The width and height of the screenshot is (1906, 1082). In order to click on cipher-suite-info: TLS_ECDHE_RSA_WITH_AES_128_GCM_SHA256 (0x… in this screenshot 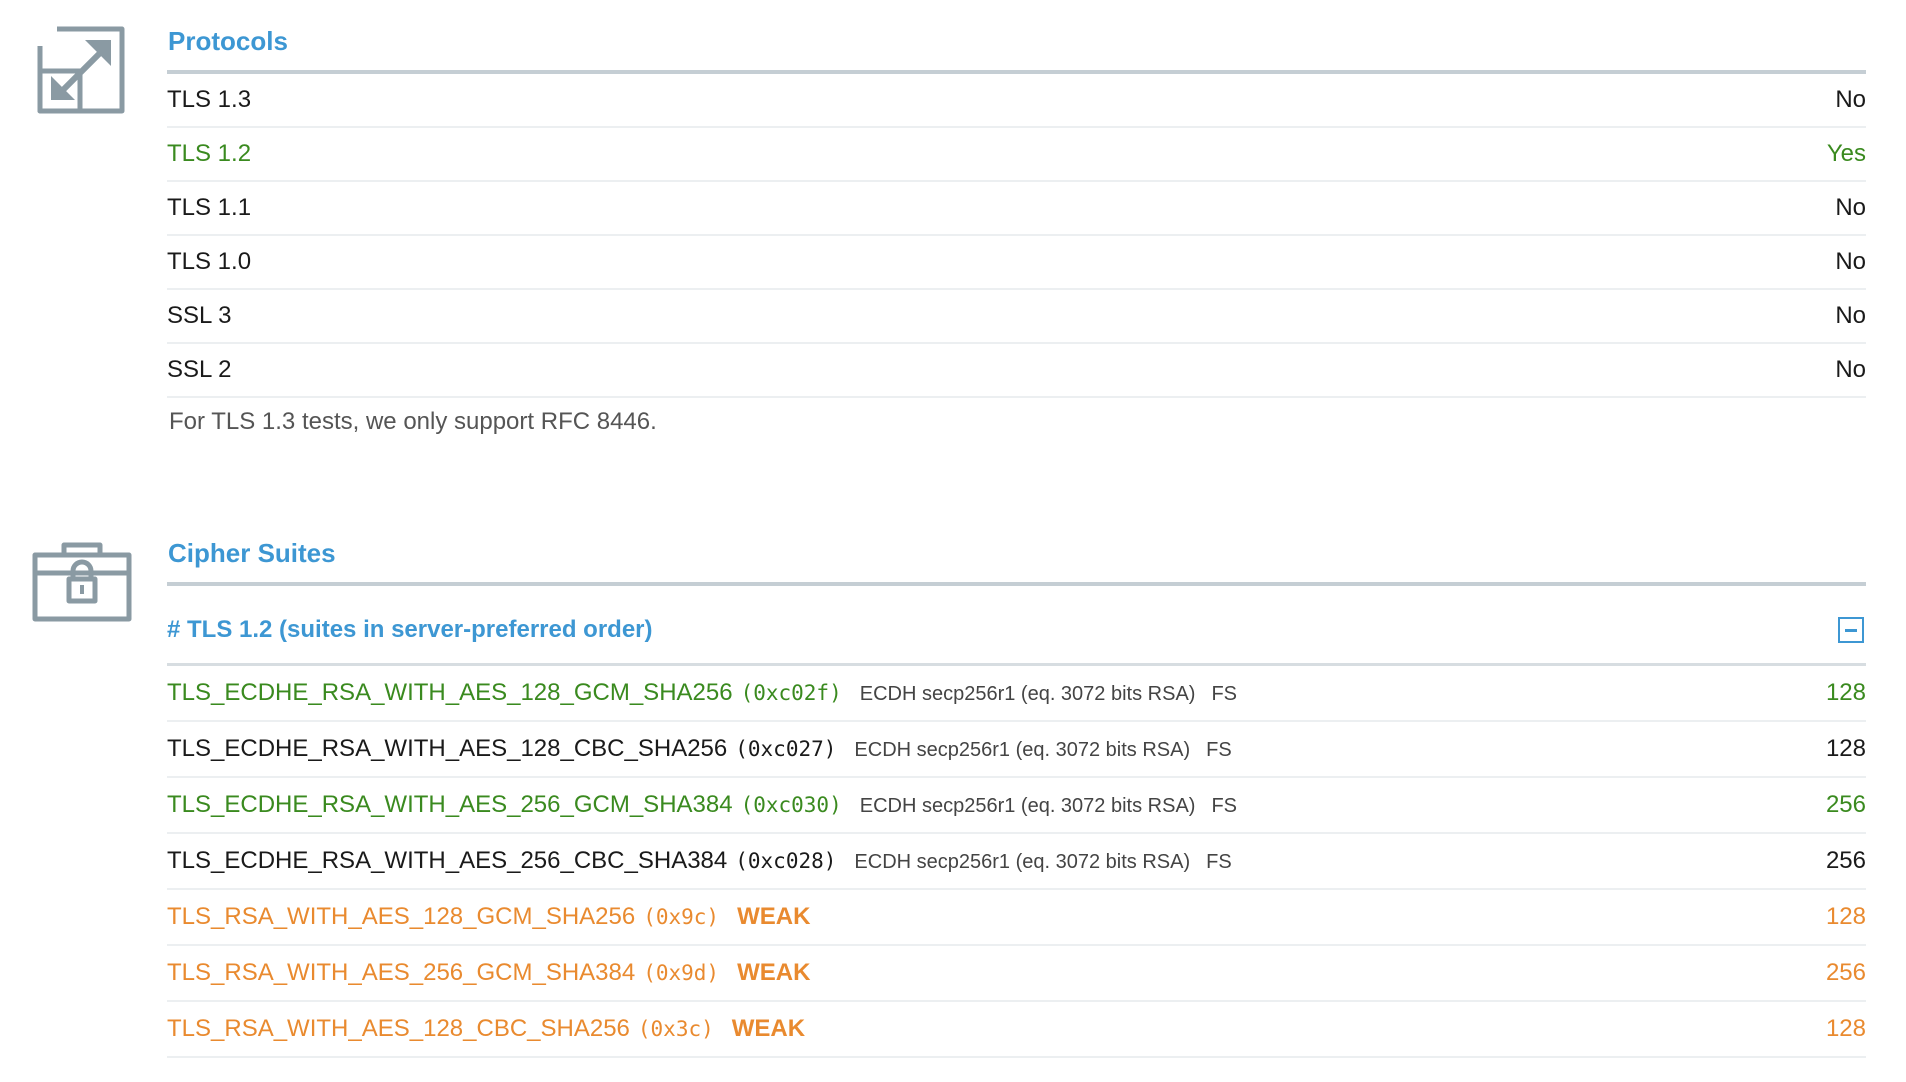, I will do `click(702, 693)`.